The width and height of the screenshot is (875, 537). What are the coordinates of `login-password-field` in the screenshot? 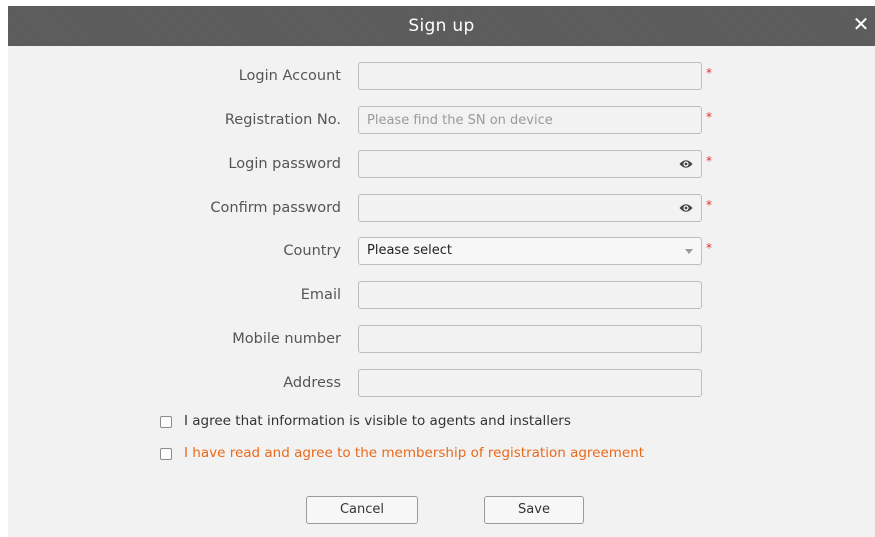 It's located at (530, 164).